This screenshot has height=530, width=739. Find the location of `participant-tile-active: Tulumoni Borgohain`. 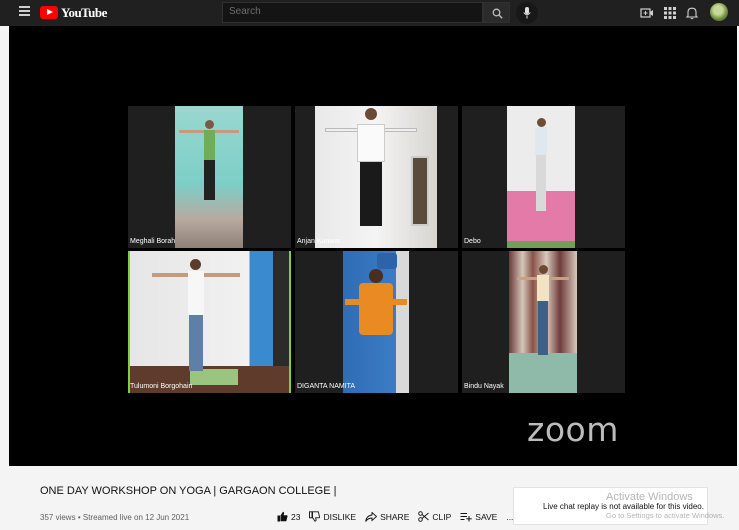

participant-tile-active: Tulumoni Borgohain is located at coordinates (209, 322).